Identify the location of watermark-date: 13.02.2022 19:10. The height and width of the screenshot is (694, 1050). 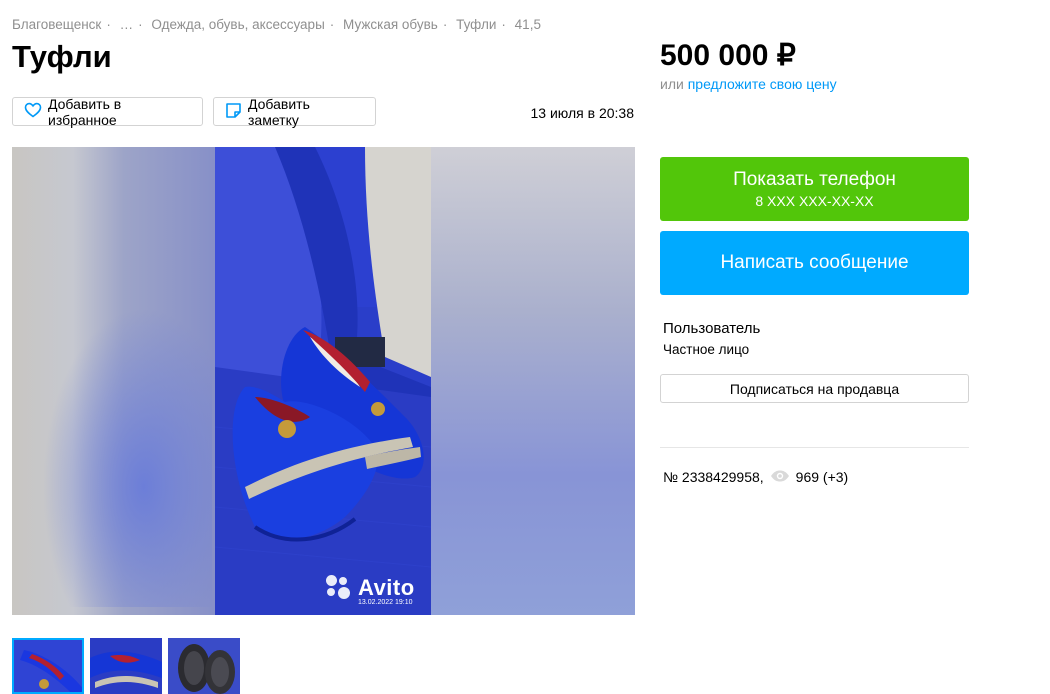
(385, 602).